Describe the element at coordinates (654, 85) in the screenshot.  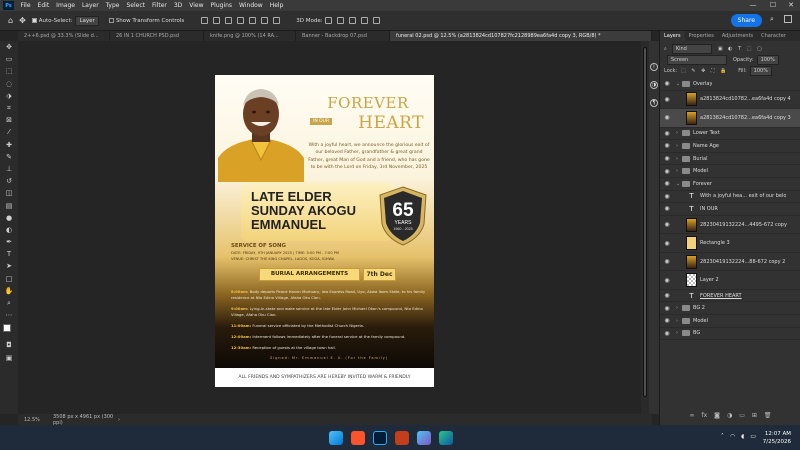
I see `adjust-icon: ◑` at that location.